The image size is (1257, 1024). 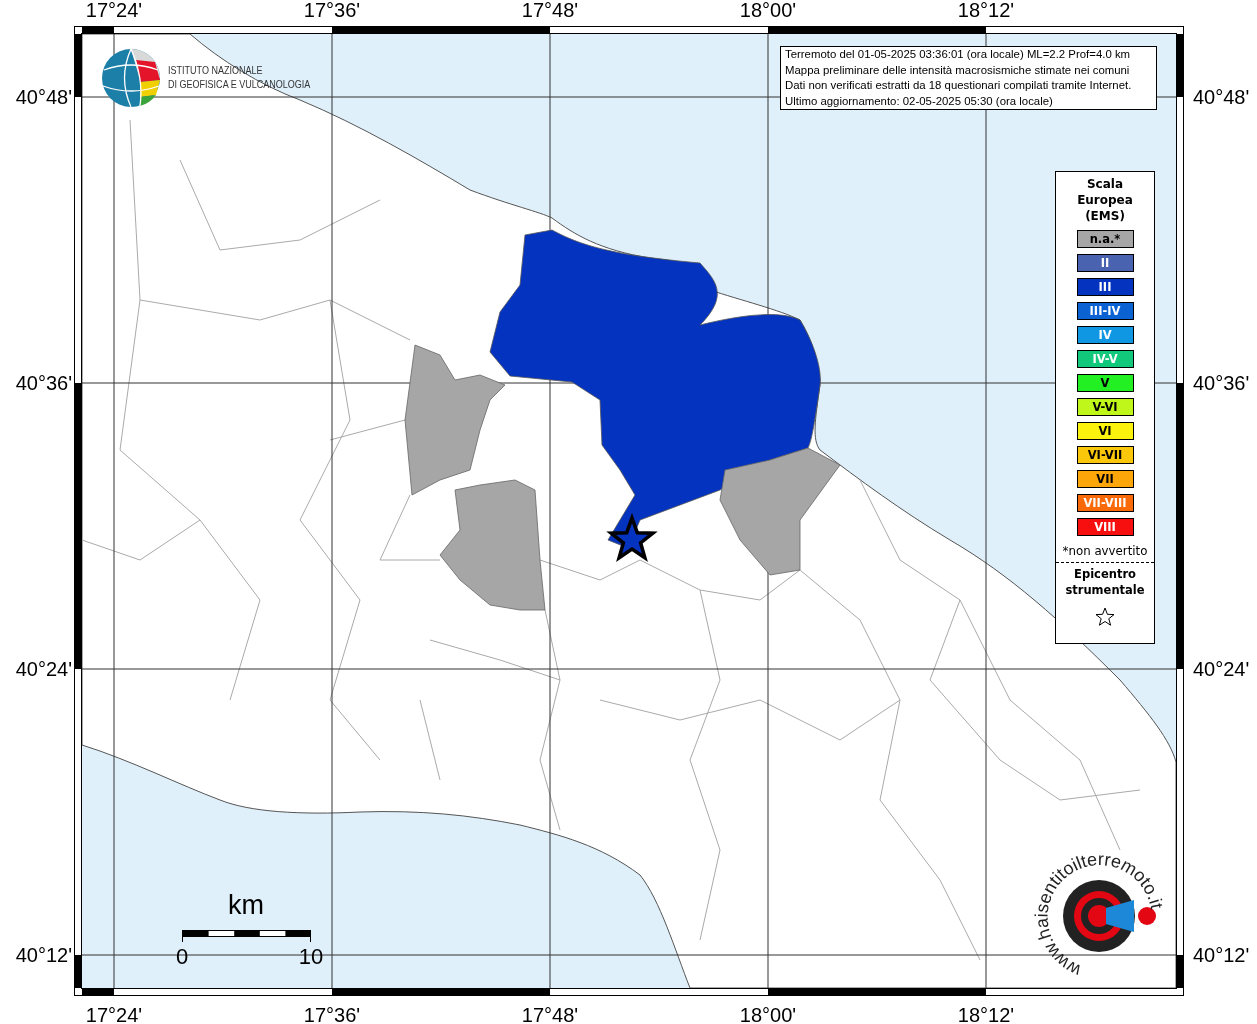 I want to click on legend-swatch: n.a.*, so click(x=1105, y=239).